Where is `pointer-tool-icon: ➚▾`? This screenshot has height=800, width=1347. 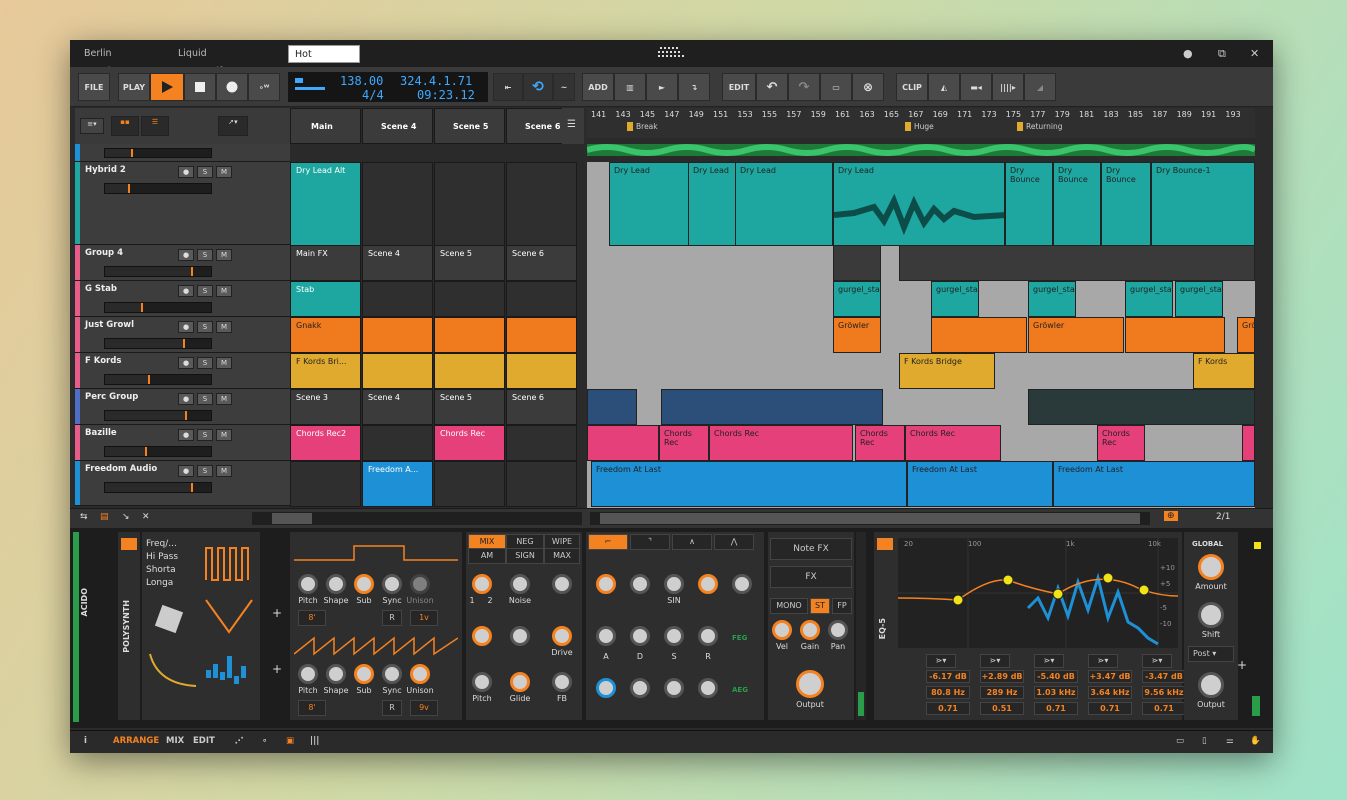
pointer-tool-icon: ➚▾ is located at coordinates (233, 126).